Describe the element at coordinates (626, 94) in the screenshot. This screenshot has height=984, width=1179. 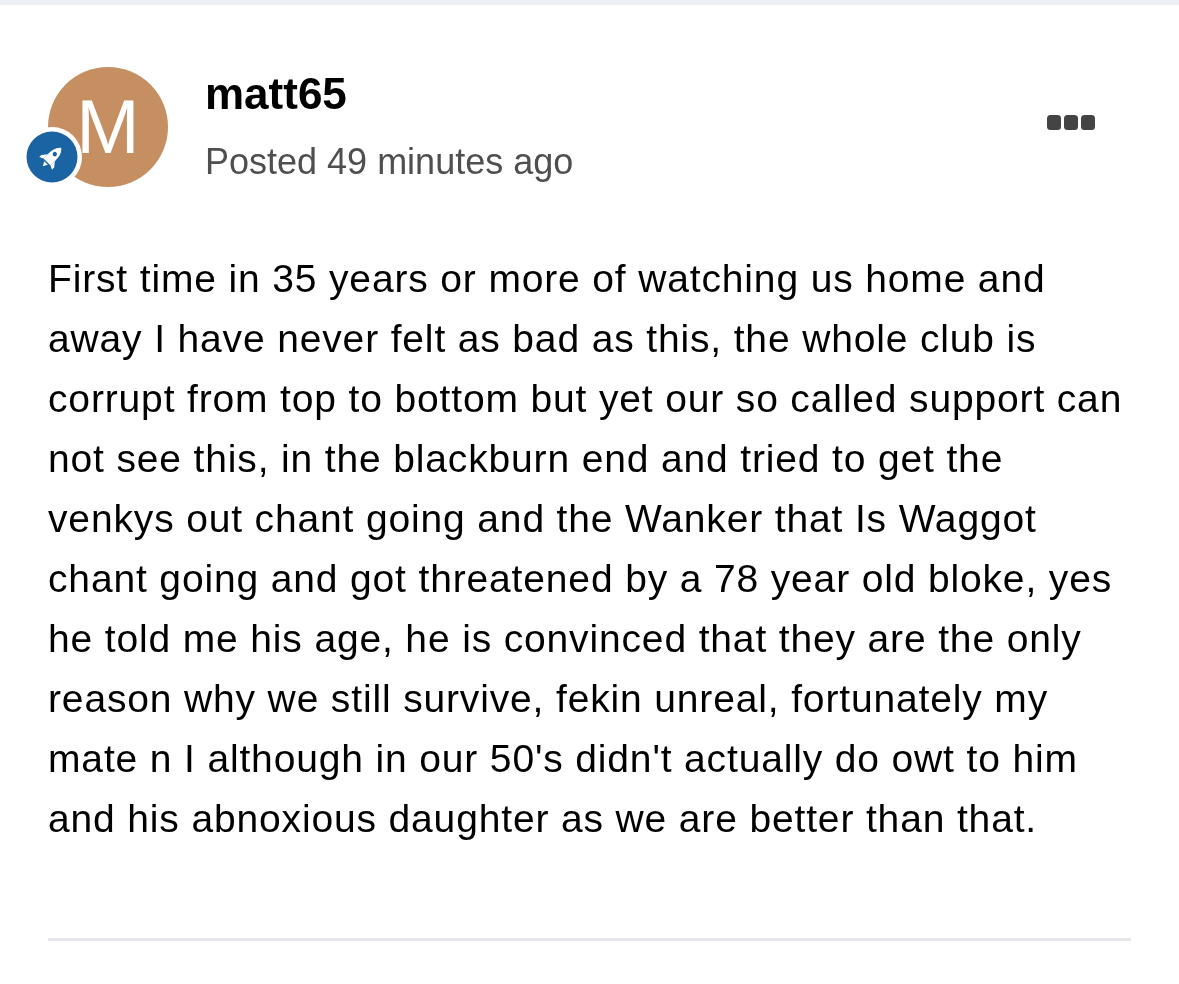
I see `author-name: matt65` at that location.